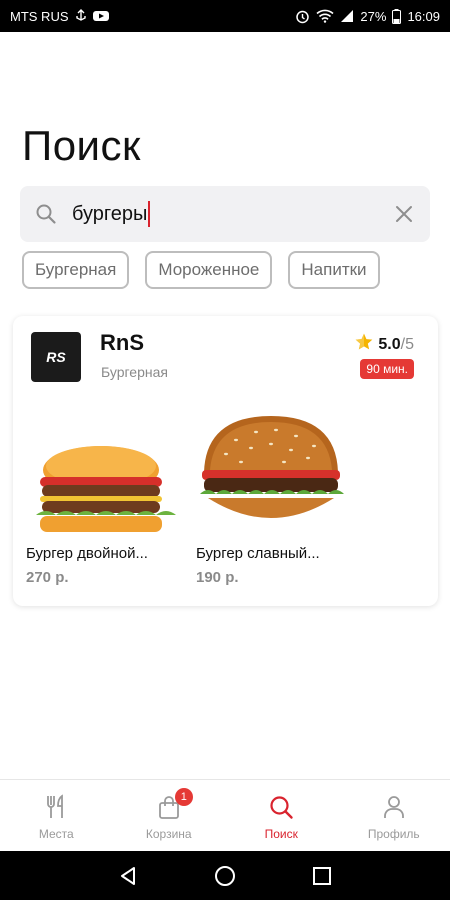 The width and height of the screenshot is (450, 900). I want to click on battery-percent: 27%, so click(373, 16).